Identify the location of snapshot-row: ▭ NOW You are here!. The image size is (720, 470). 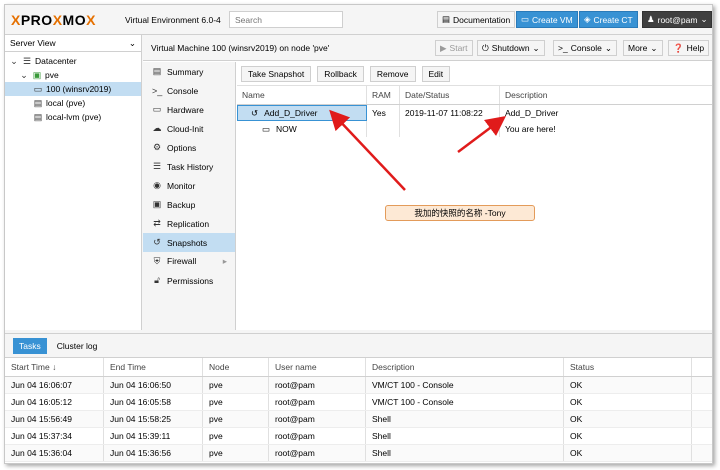
(474, 129).